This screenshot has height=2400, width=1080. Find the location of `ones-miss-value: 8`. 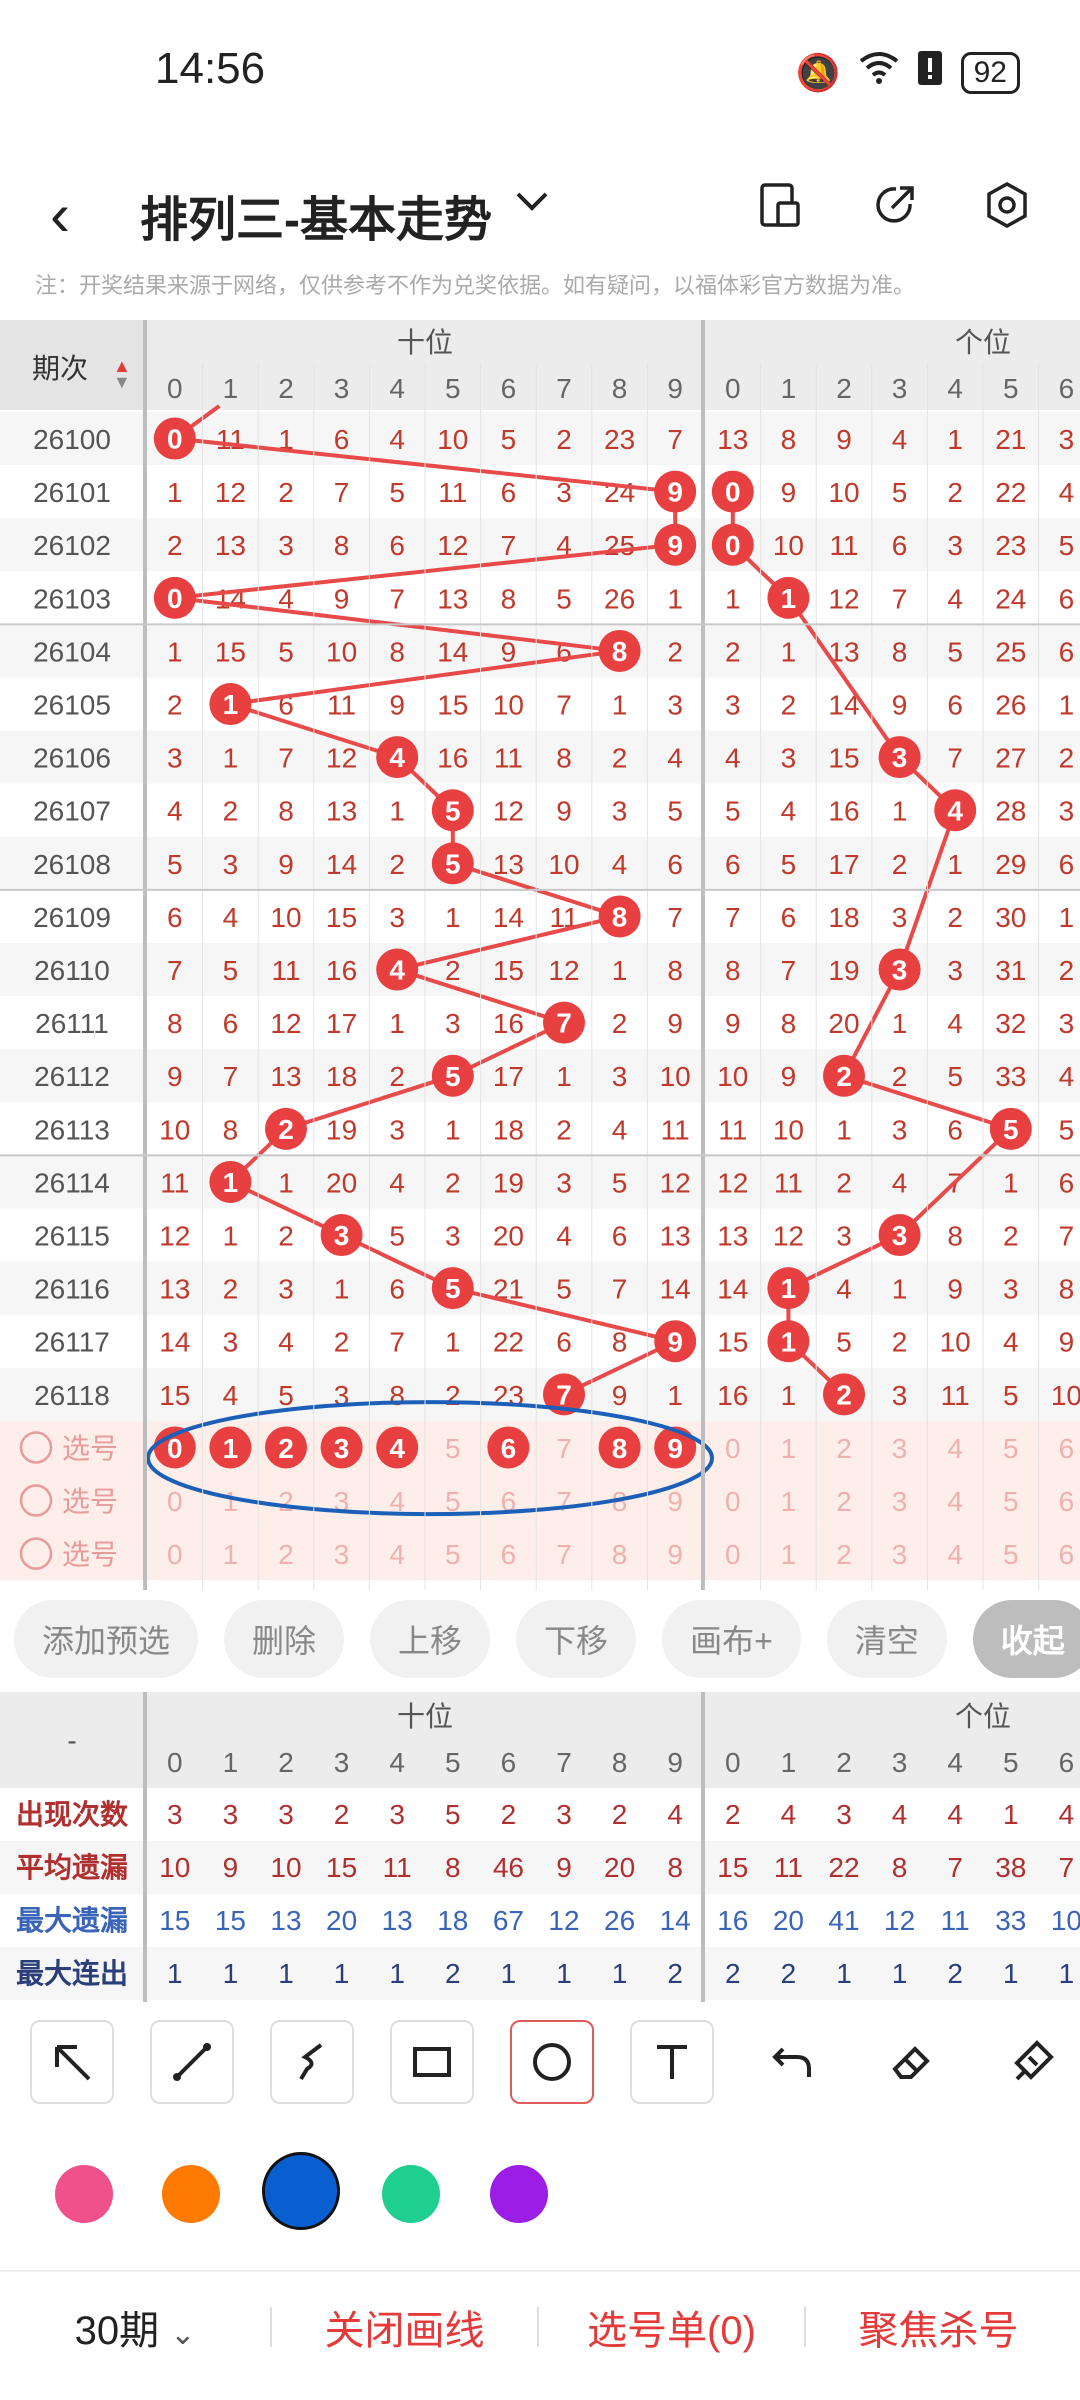

ones-miss-value: 8 is located at coordinates (900, 651).